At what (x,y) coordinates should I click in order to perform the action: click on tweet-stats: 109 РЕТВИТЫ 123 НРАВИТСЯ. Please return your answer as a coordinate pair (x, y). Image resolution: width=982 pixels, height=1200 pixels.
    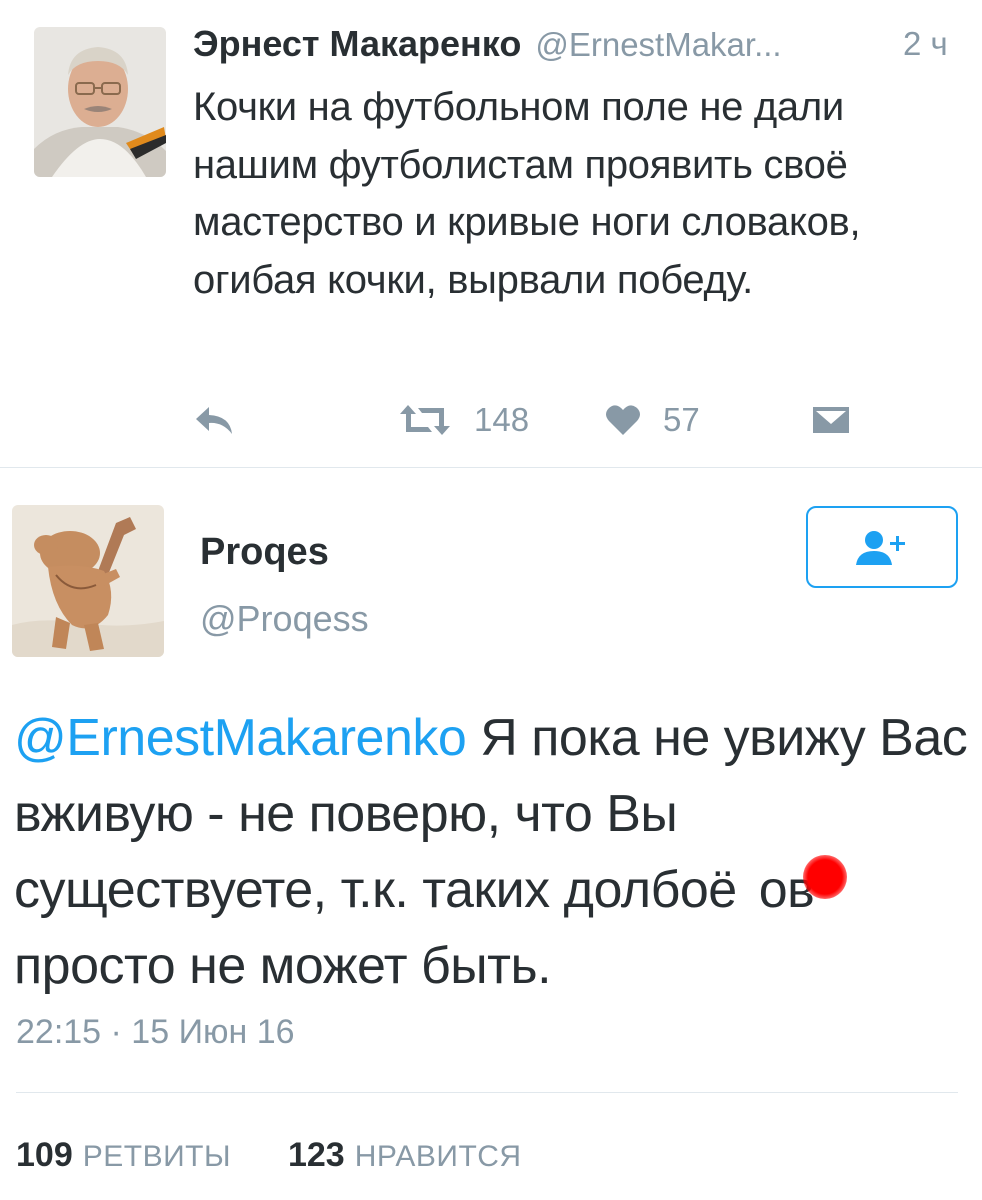
    Looking at the image, I should click on (269, 1156).